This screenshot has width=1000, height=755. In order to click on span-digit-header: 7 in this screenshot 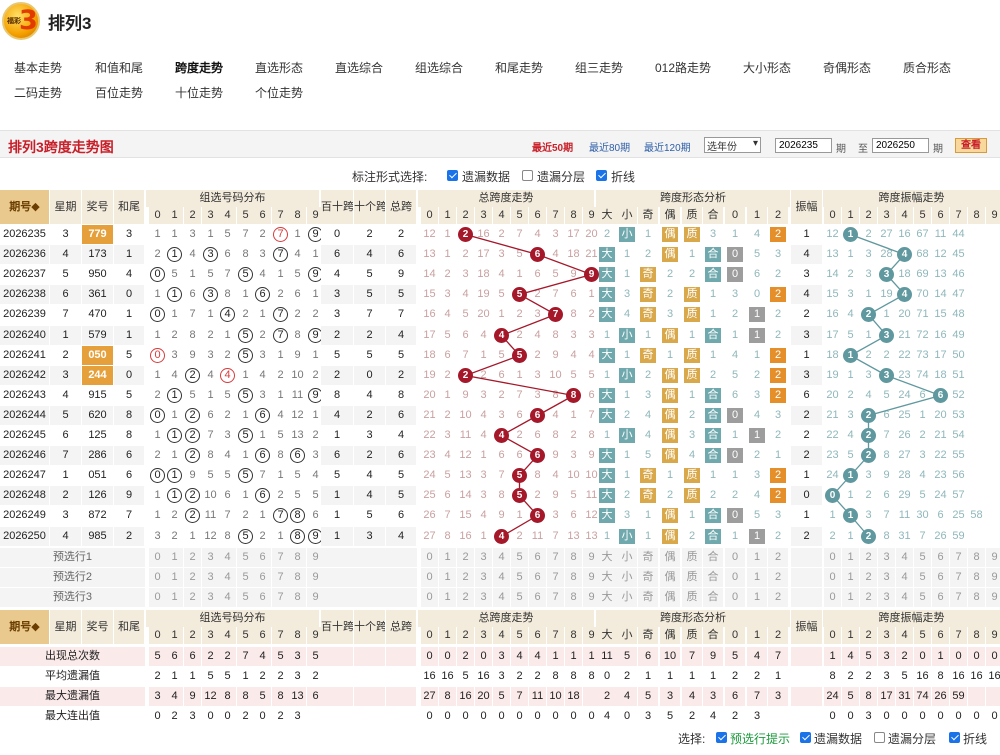, I will do `click(555, 215)`.